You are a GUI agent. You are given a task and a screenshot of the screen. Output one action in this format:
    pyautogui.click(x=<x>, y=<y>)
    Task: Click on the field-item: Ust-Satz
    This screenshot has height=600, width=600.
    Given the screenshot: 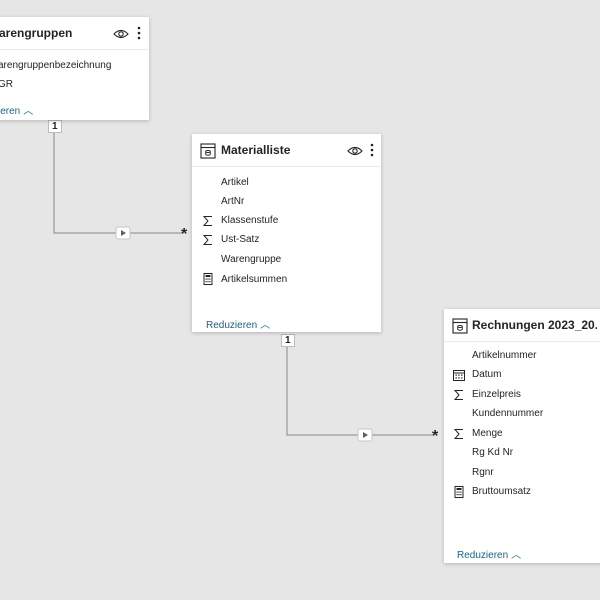 What is the action you would take?
    pyautogui.click(x=240, y=239)
    